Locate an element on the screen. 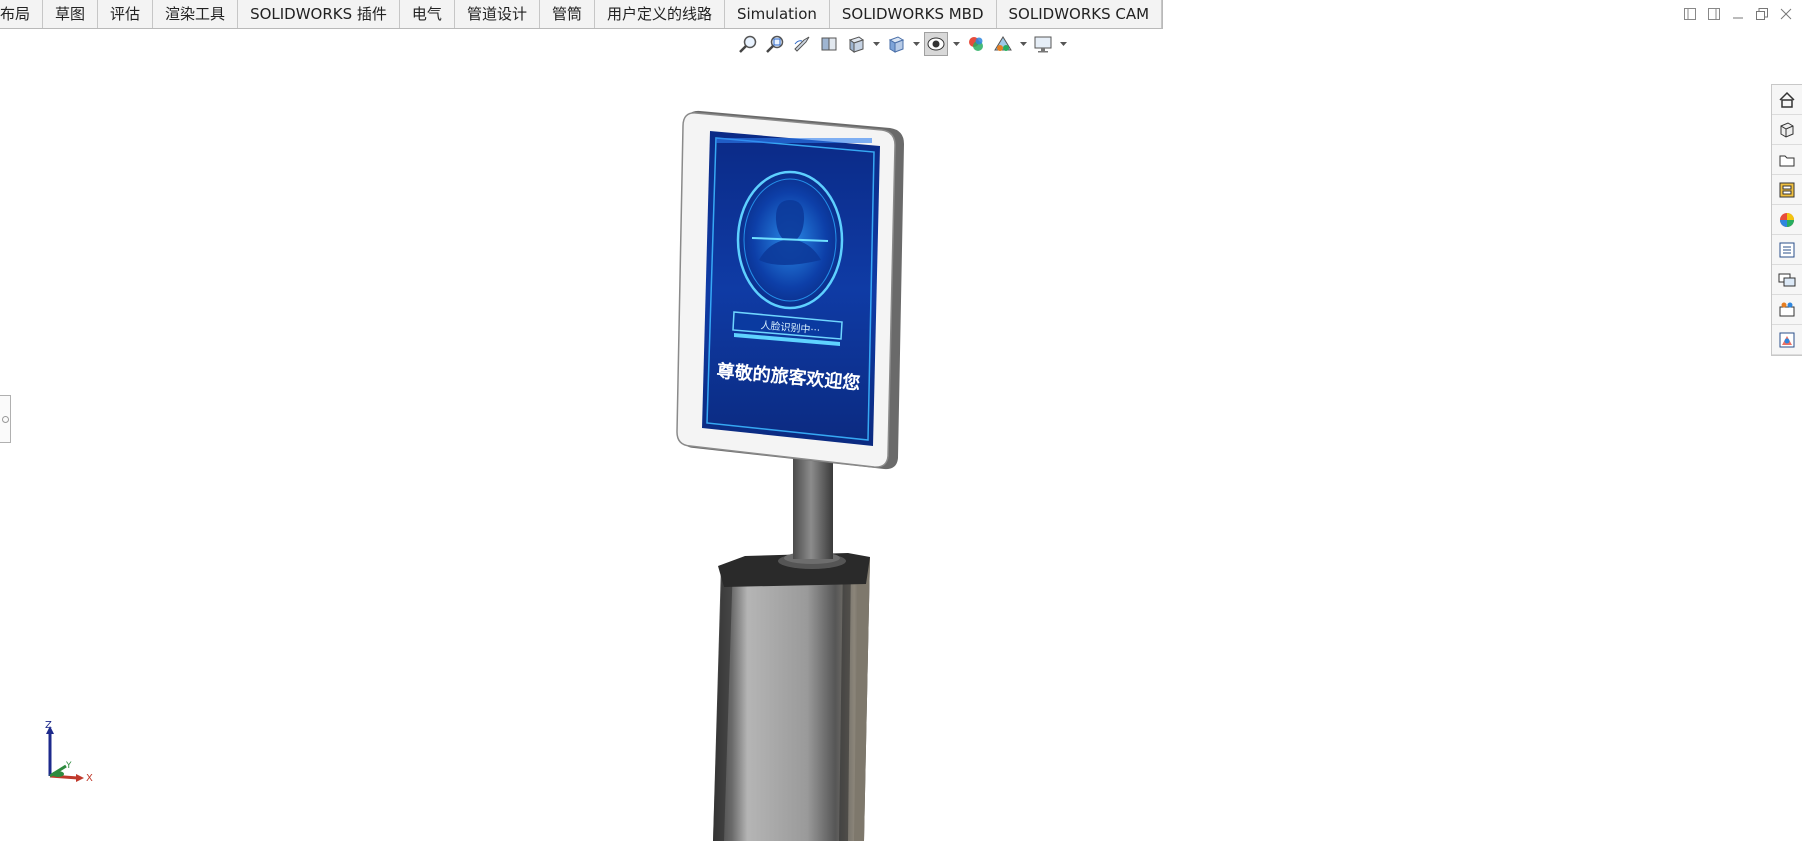  triad-x-label: X is located at coordinates (89, 778).